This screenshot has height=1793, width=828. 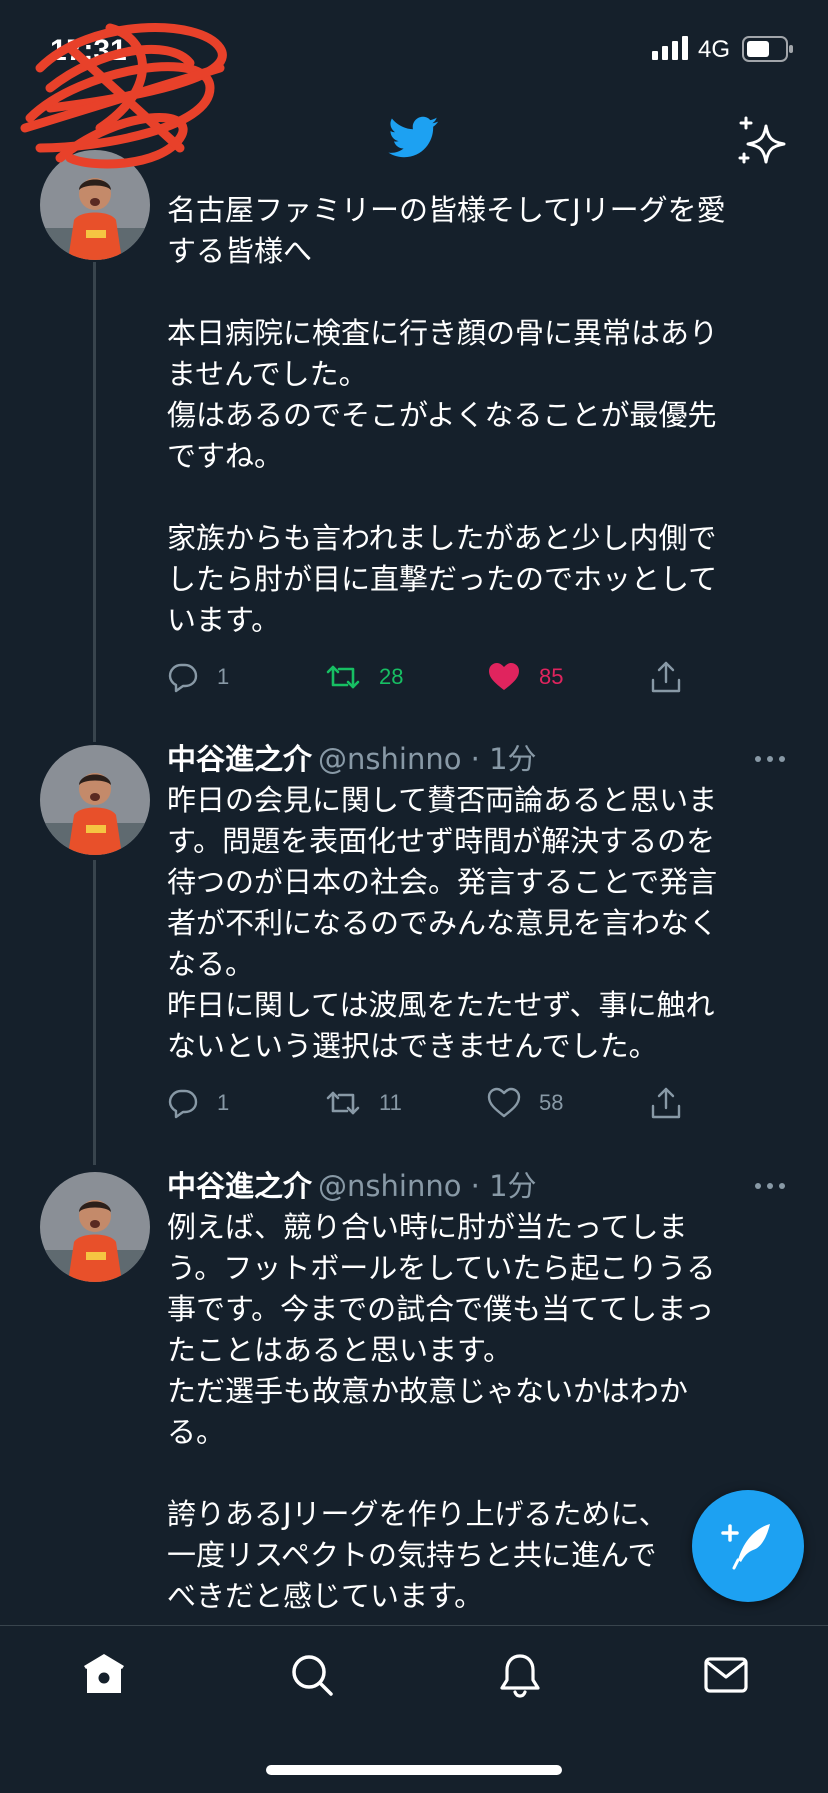 What do you see at coordinates (104, 1675) in the screenshot?
I see `home-icon` at bounding box center [104, 1675].